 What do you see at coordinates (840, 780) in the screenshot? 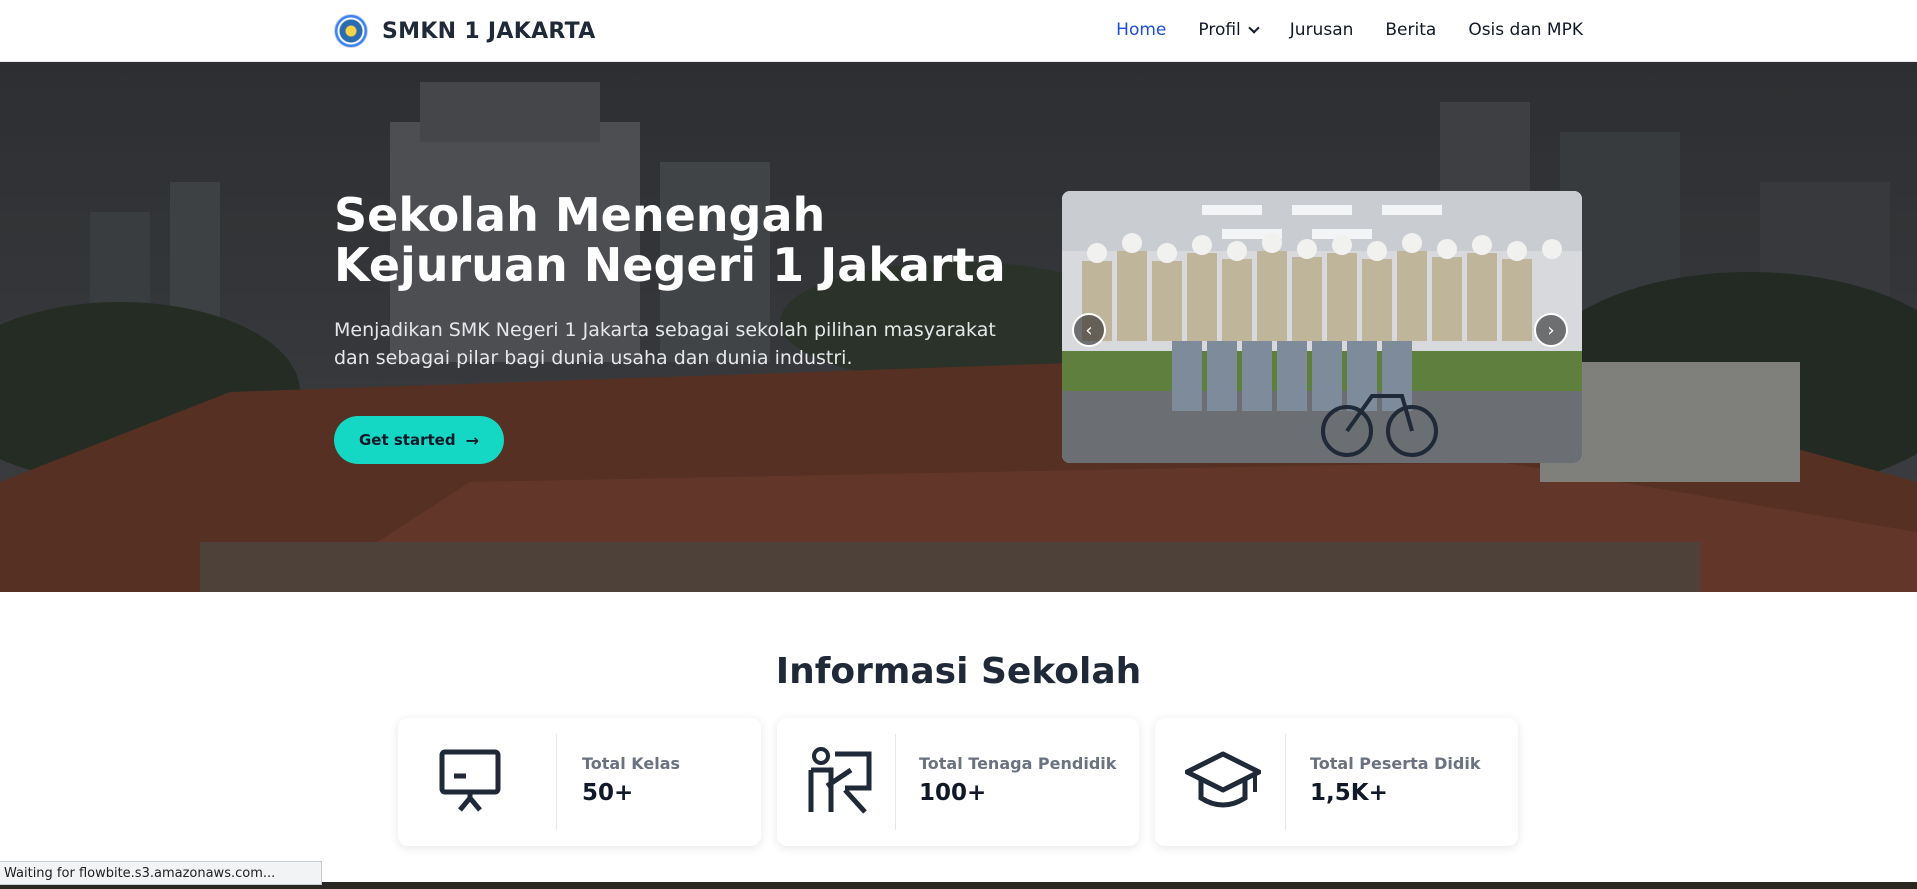
I see `teacher-icon` at bounding box center [840, 780].